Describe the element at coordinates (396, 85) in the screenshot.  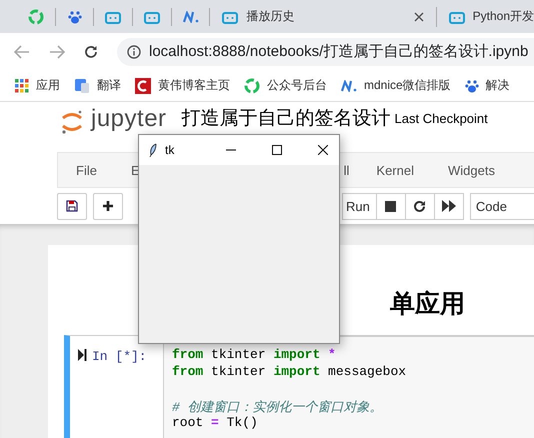
I see `bookmark: mdnice微信排版` at that location.